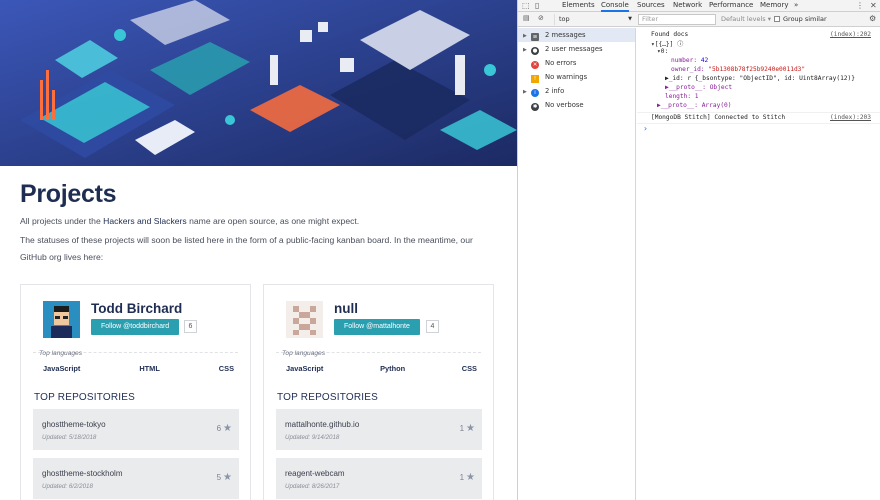 This screenshot has width=880, height=500. Describe the element at coordinates (850, 117) in the screenshot. I see `source-link: (index):203` at that location.